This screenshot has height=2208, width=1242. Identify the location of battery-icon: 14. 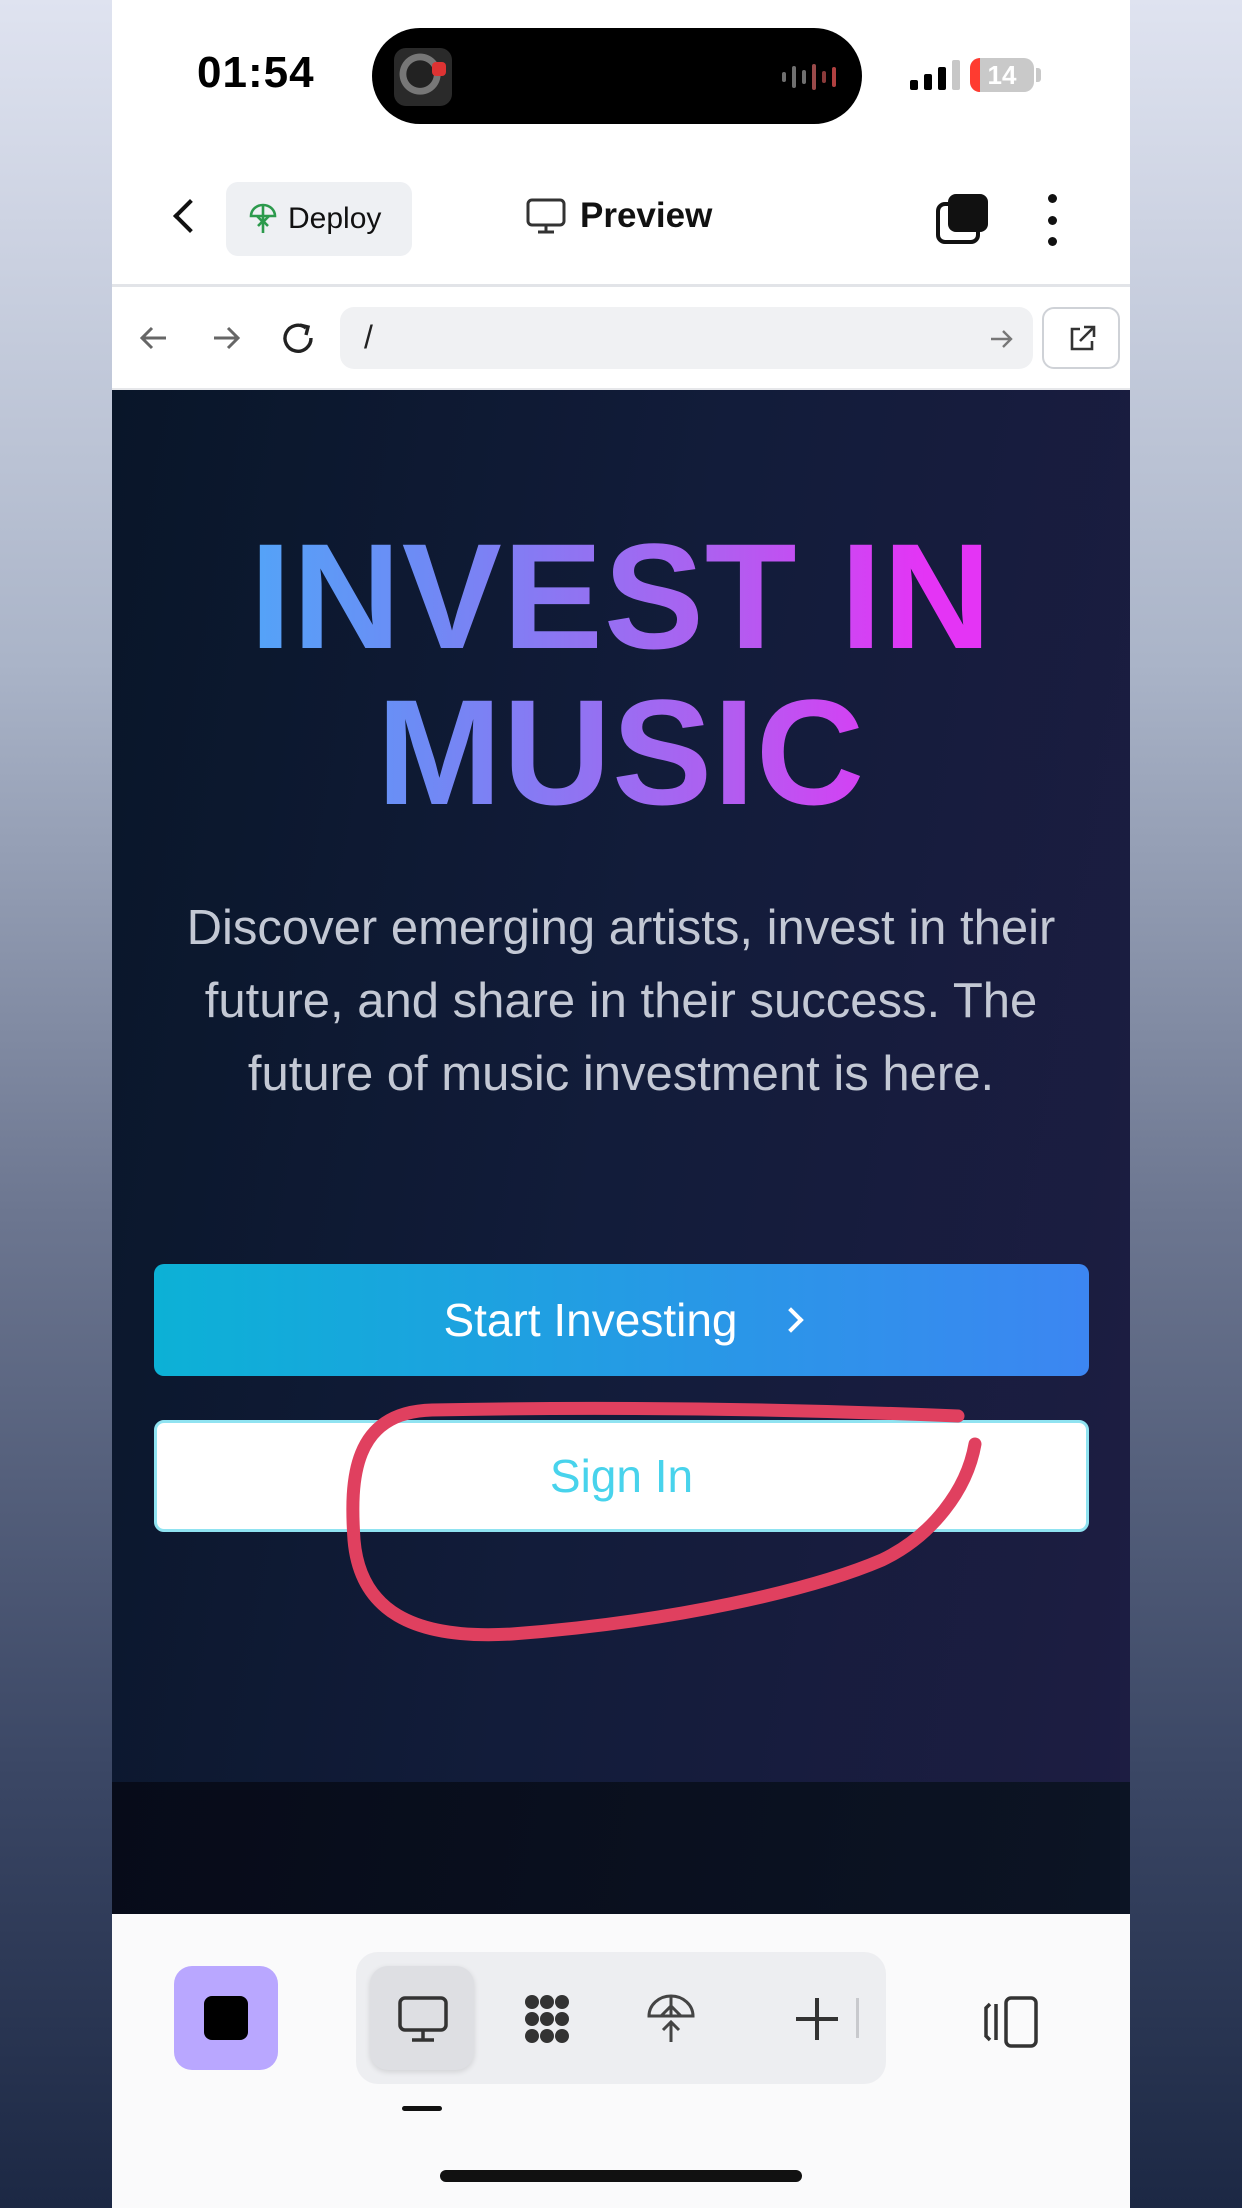
(1002, 75).